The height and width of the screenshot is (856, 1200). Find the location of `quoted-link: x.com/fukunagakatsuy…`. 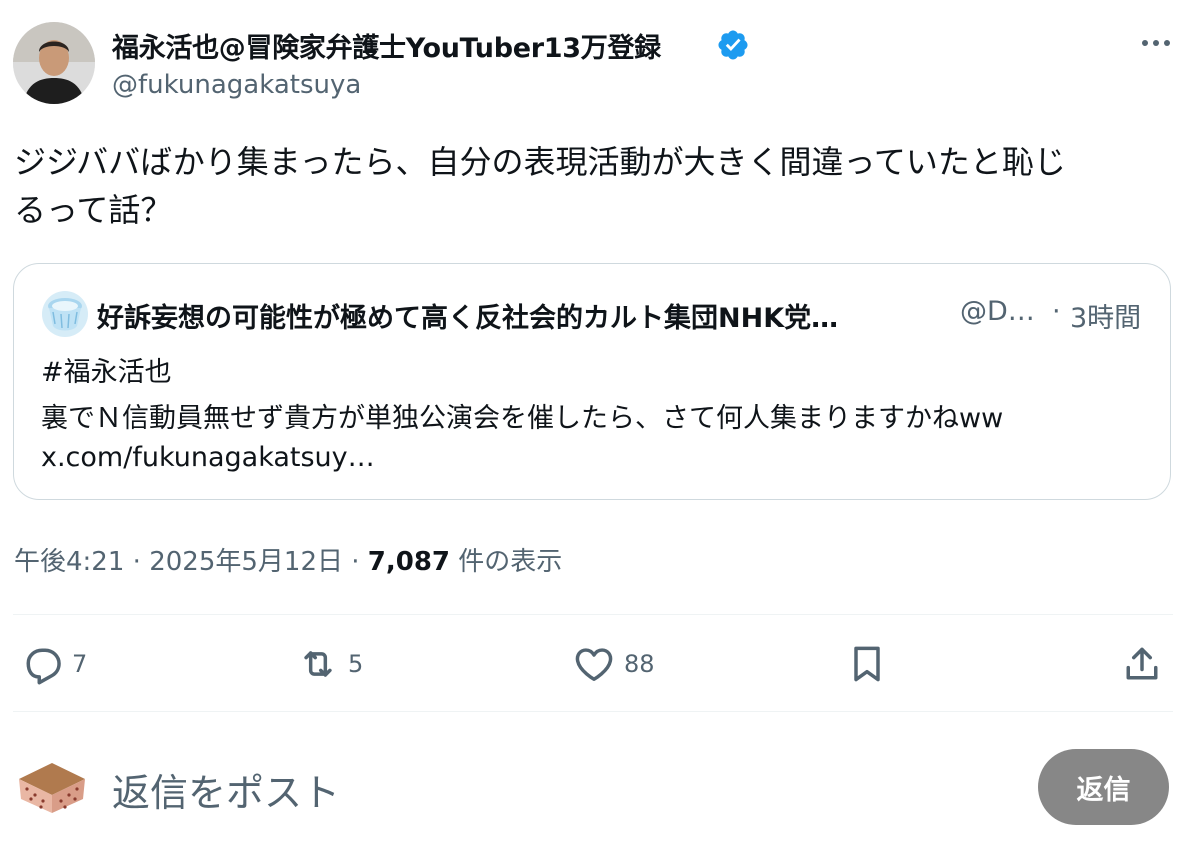

quoted-link: x.com/fukunagakatsuy… is located at coordinates (208, 457).